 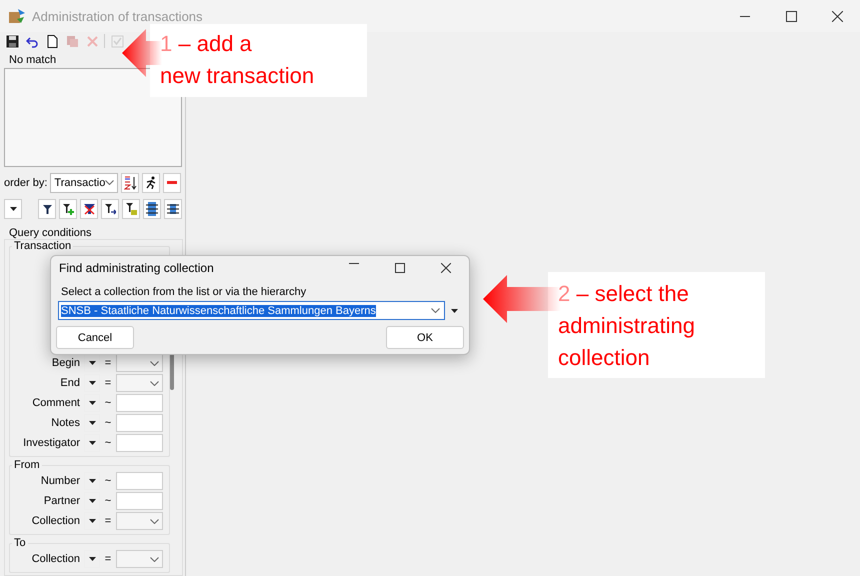 I want to click on field-label: Comment, so click(x=55, y=403).